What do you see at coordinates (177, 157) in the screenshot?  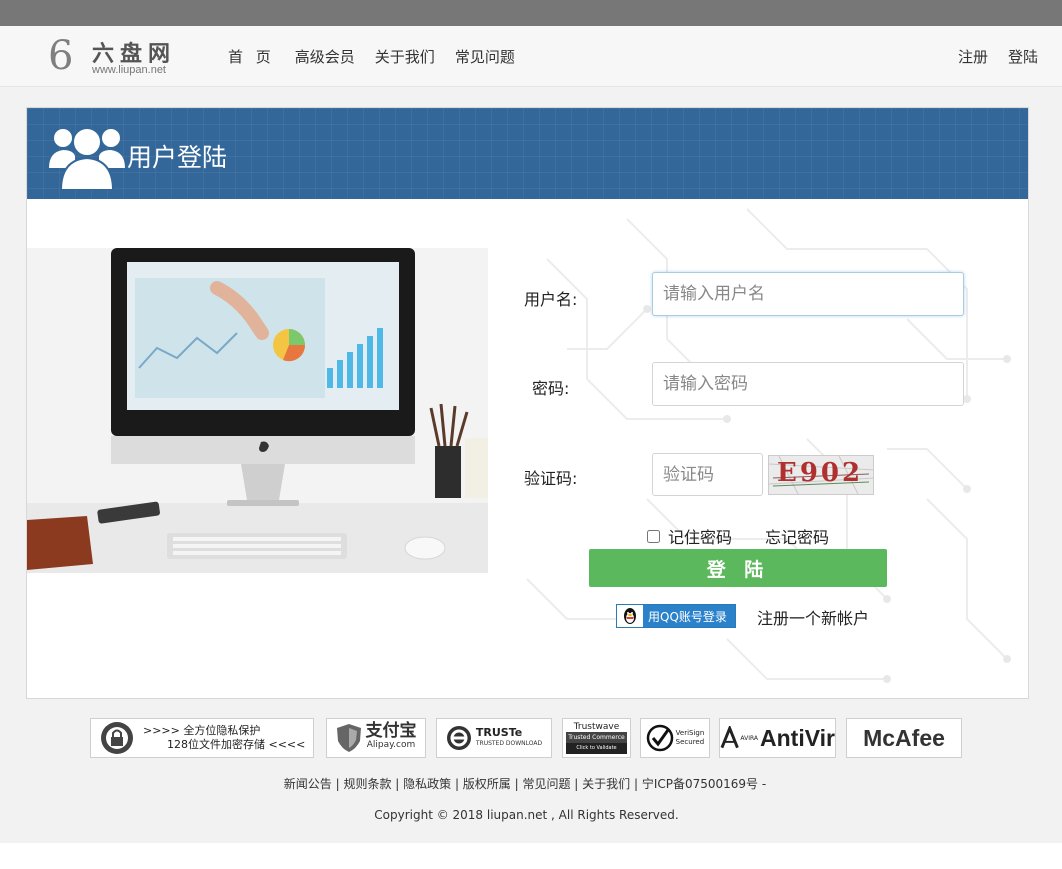 I see `login-title: 用户登陆` at bounding box center [177, 157].